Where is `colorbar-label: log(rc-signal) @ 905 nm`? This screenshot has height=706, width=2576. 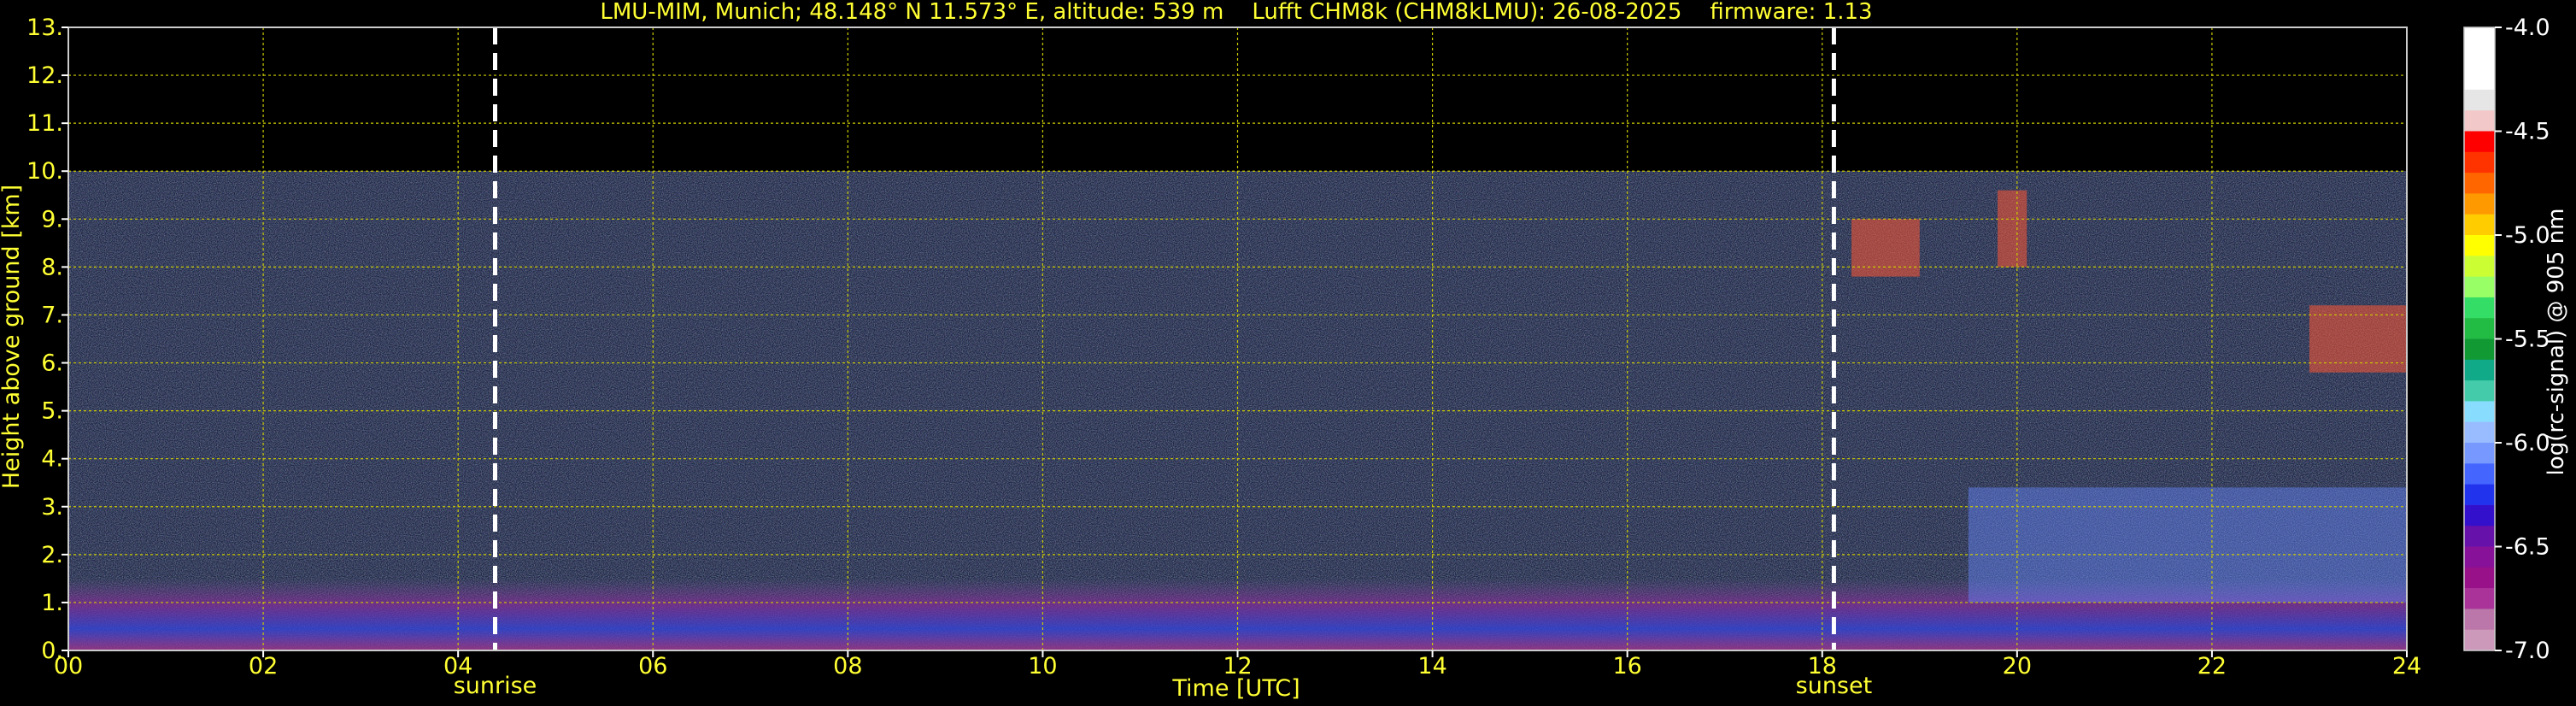
colorbar-label: log(rc-signal) @ 905 nm is located at coordinates (2556, 342).